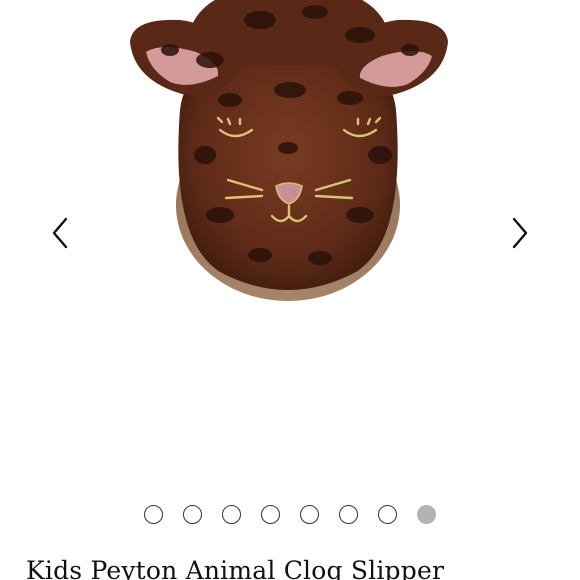  I want to click on next-image-button, so click(520, 233).